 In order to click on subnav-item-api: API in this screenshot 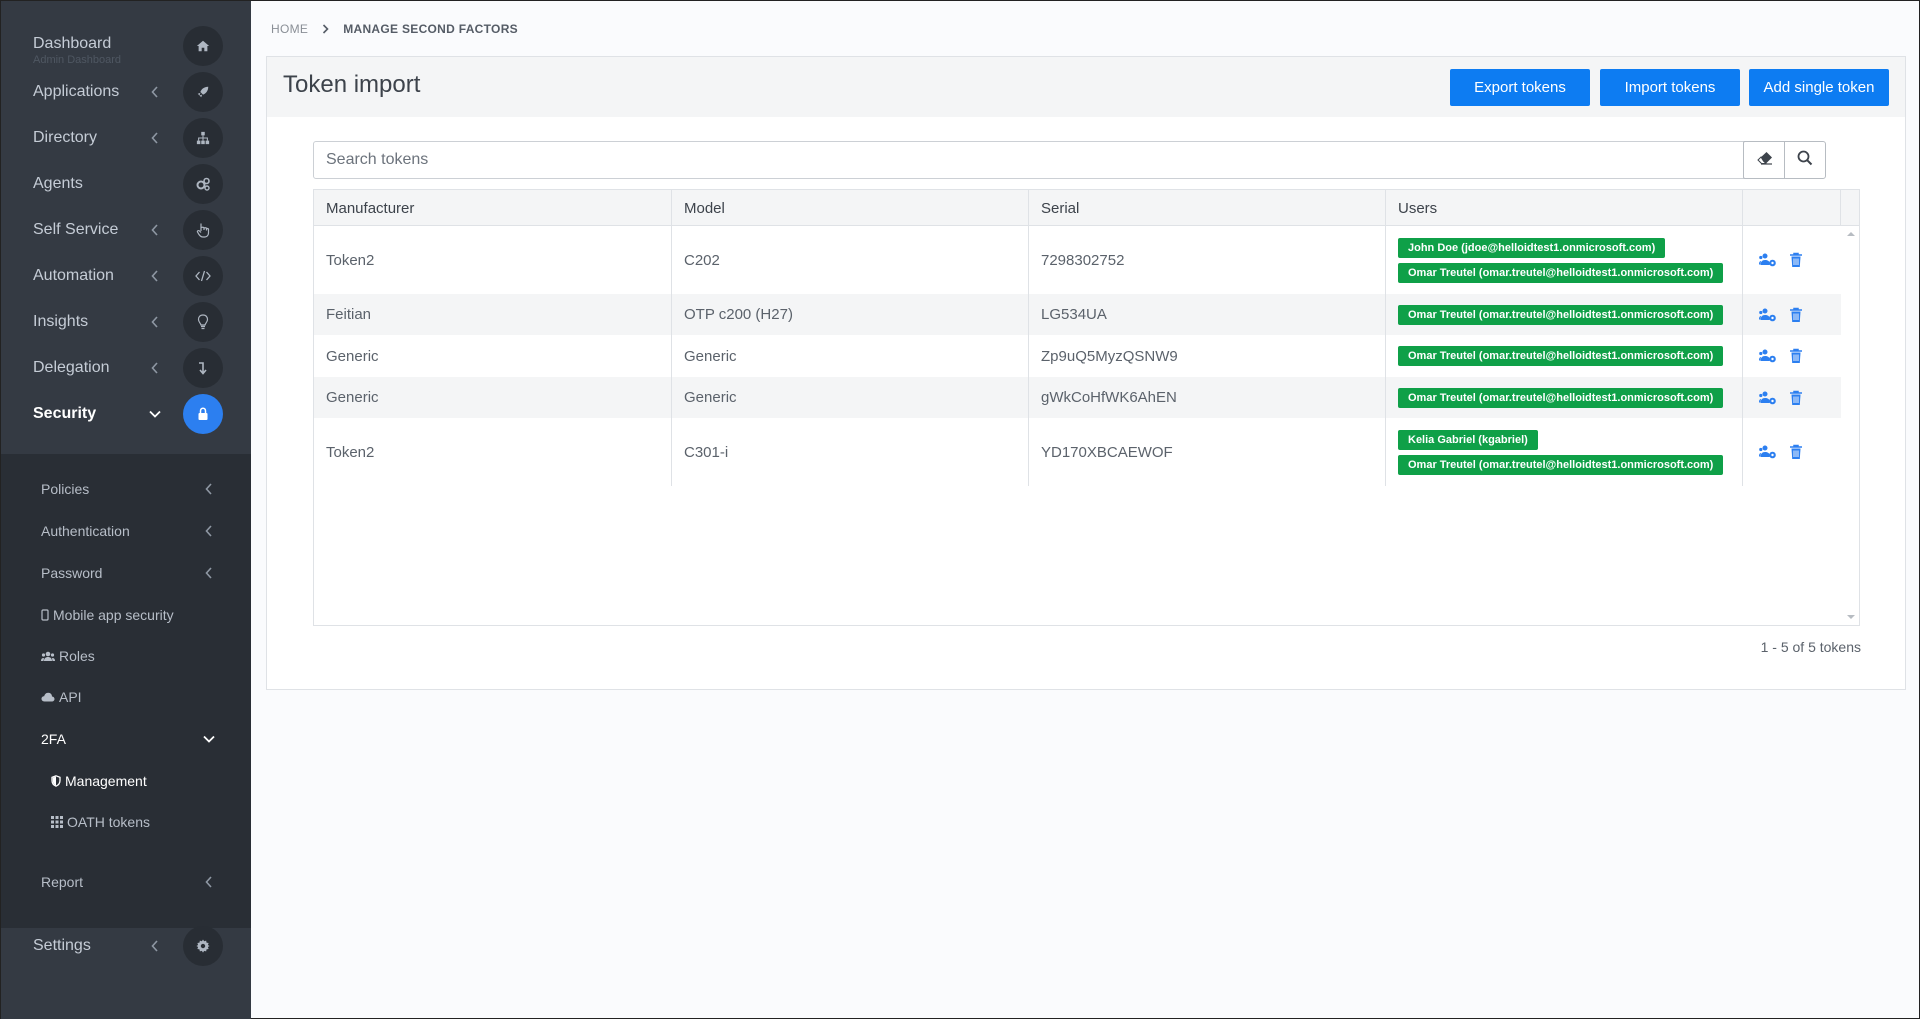, I will do `click(131, 697)`.